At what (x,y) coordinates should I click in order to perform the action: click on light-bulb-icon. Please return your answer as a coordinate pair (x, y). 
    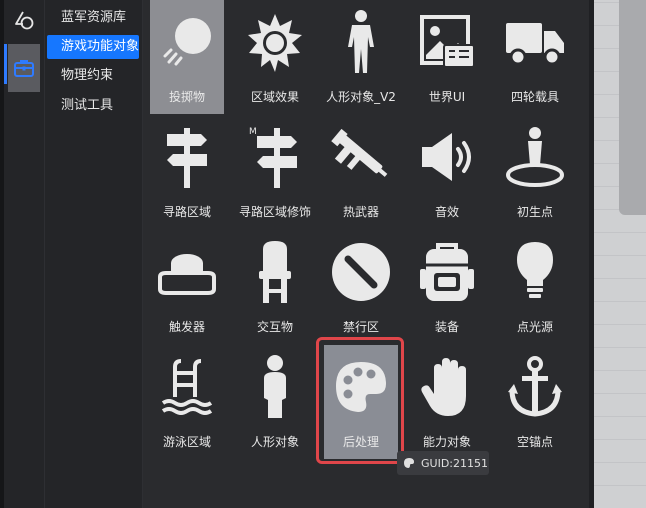
    Looking at the image, I should click on (535, 270).